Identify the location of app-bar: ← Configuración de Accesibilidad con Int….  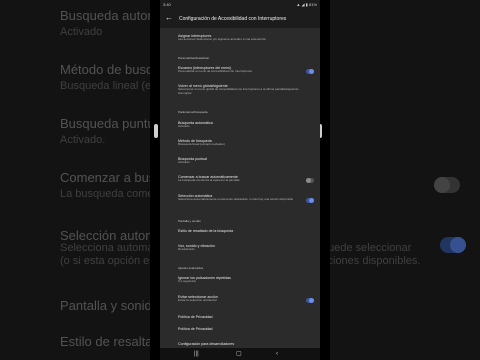
(240, 18).